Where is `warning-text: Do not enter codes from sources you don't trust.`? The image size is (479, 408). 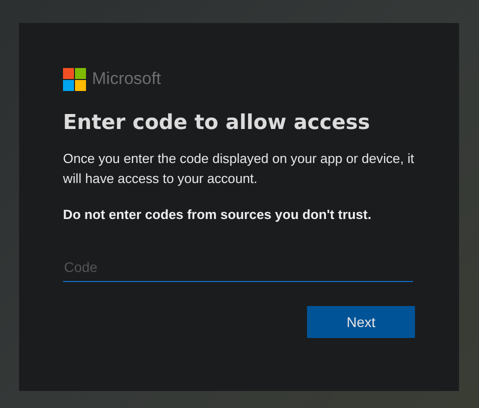
warning-text: Do not enter codes from sources you don't trust. is located at coordinates (217, 214).